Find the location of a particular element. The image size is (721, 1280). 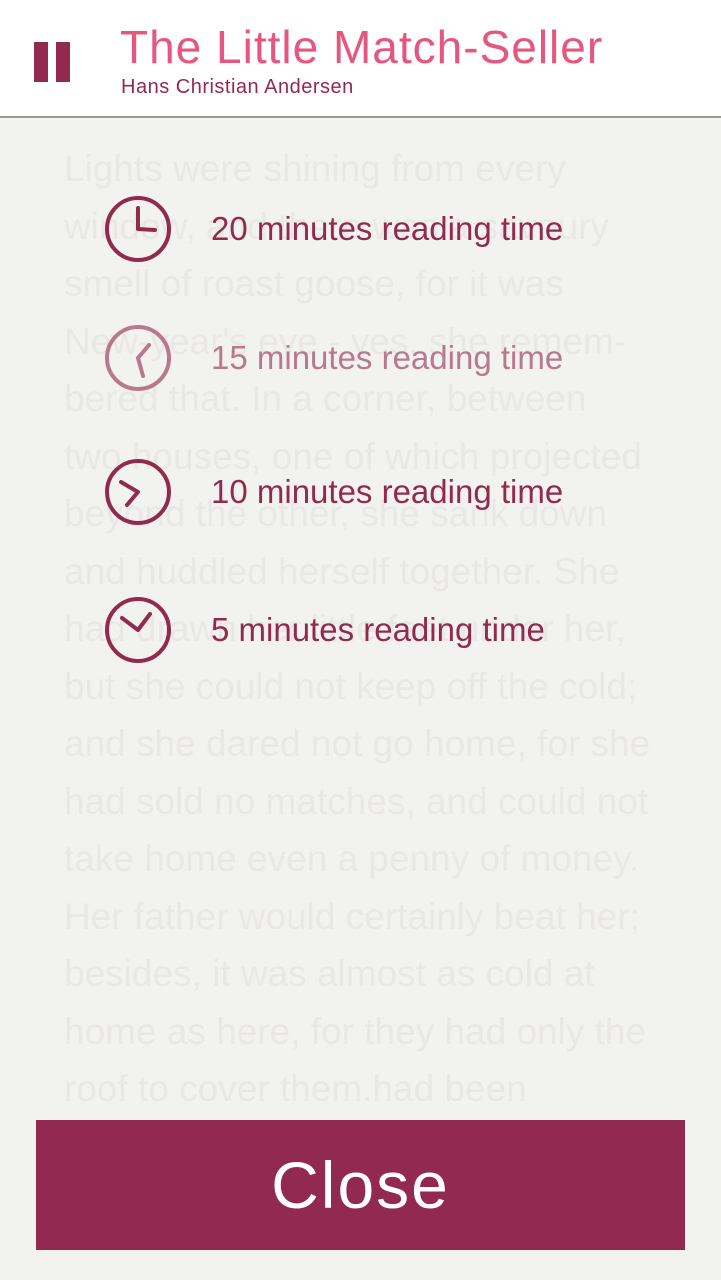

pause-icon is located at coordinates (52, 62).